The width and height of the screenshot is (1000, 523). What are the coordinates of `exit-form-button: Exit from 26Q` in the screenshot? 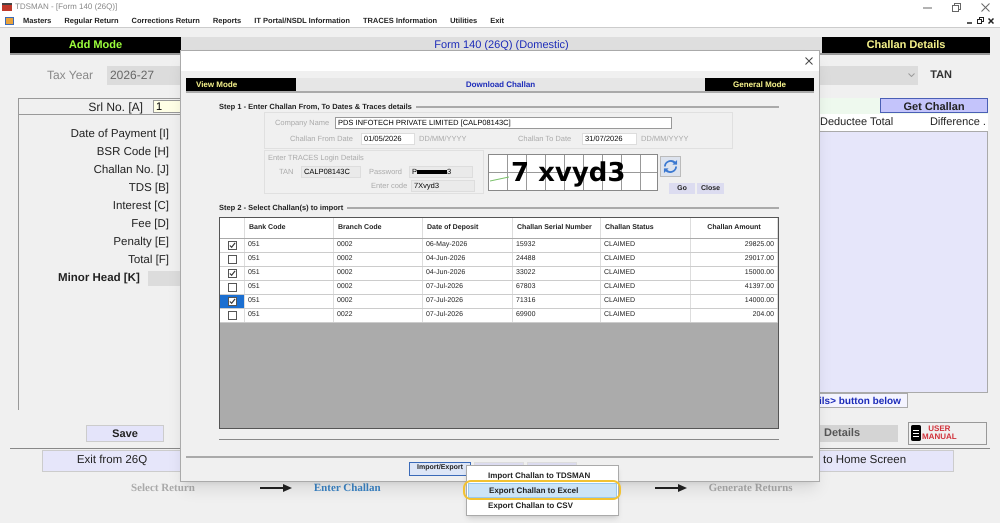 It's located at (112, 461).